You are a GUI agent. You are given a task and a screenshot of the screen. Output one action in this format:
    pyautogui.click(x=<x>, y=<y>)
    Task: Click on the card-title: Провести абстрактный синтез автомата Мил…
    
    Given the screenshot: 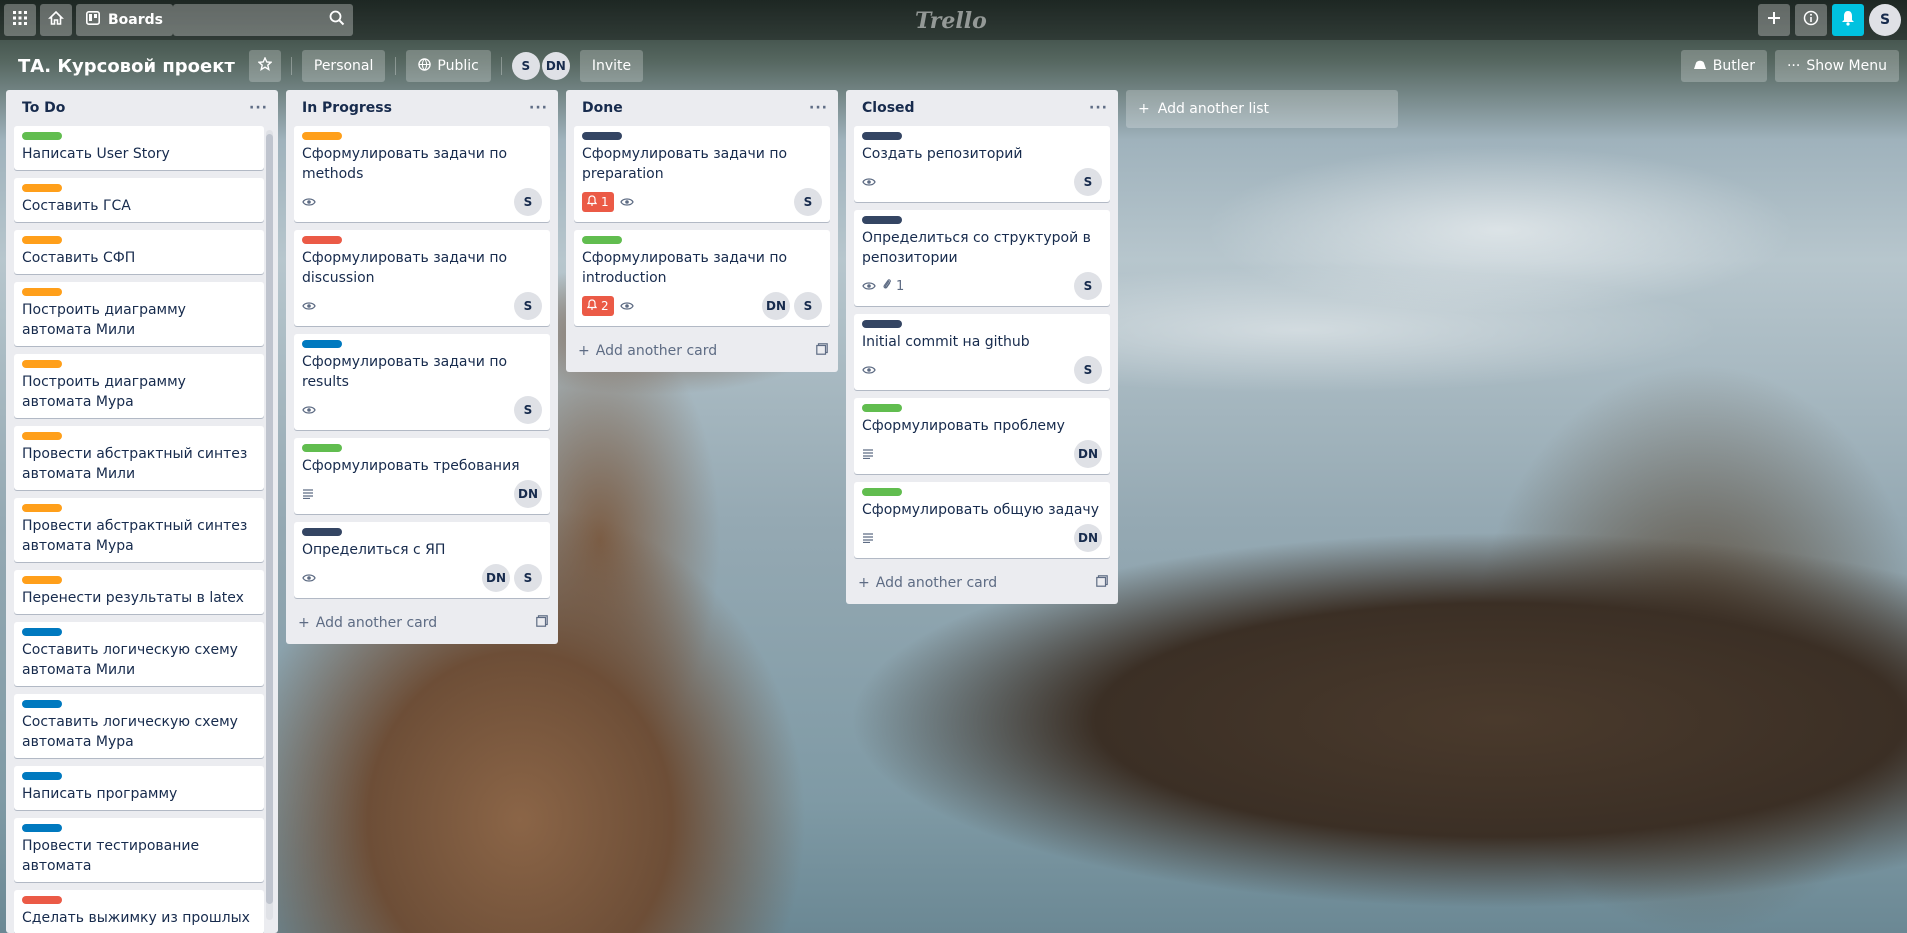 What is the action you would take?
    pyautogui.click(x=135, y=463)
    